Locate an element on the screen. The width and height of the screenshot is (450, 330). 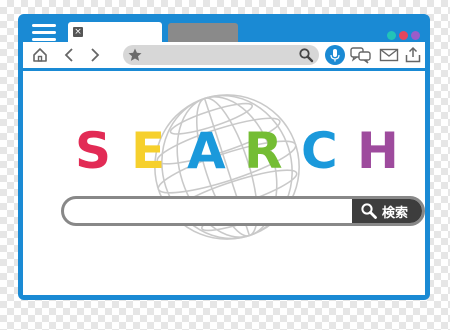
title-letter-s: S is located at coordinates (93, 151).